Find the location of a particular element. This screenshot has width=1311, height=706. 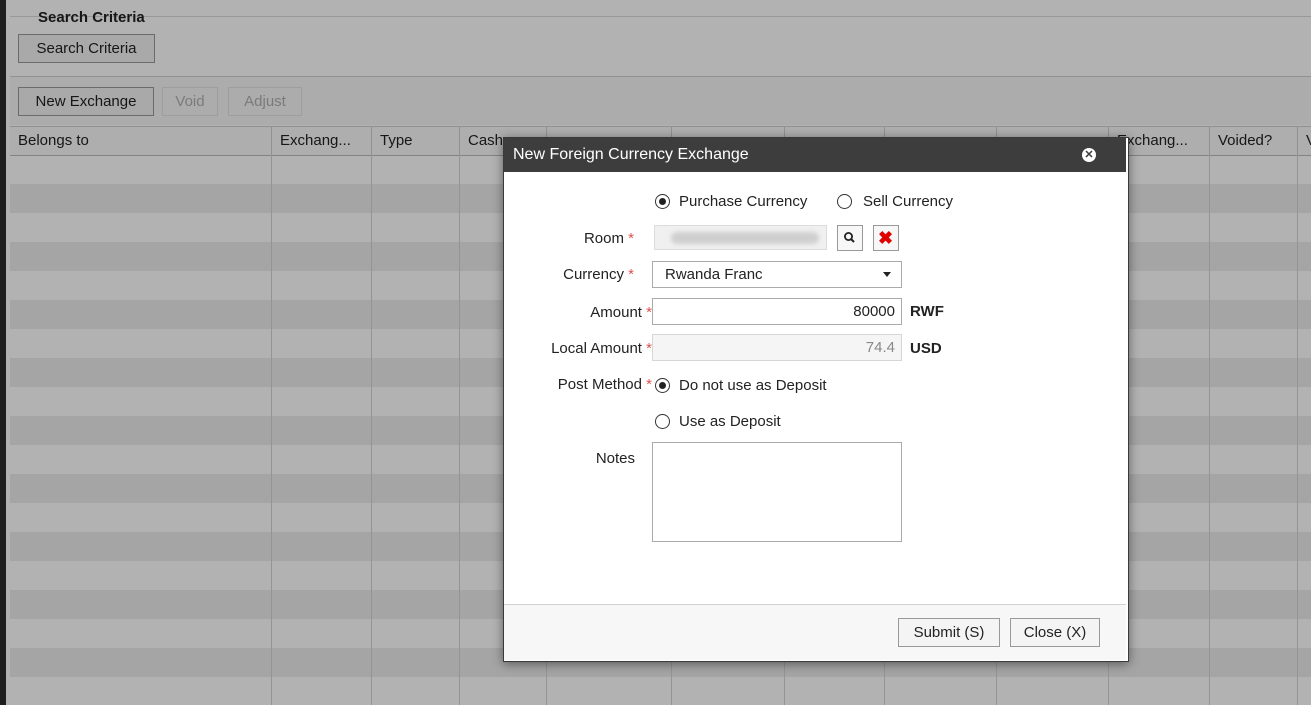

notes-label: Notes is located at coordinates (615, 458).